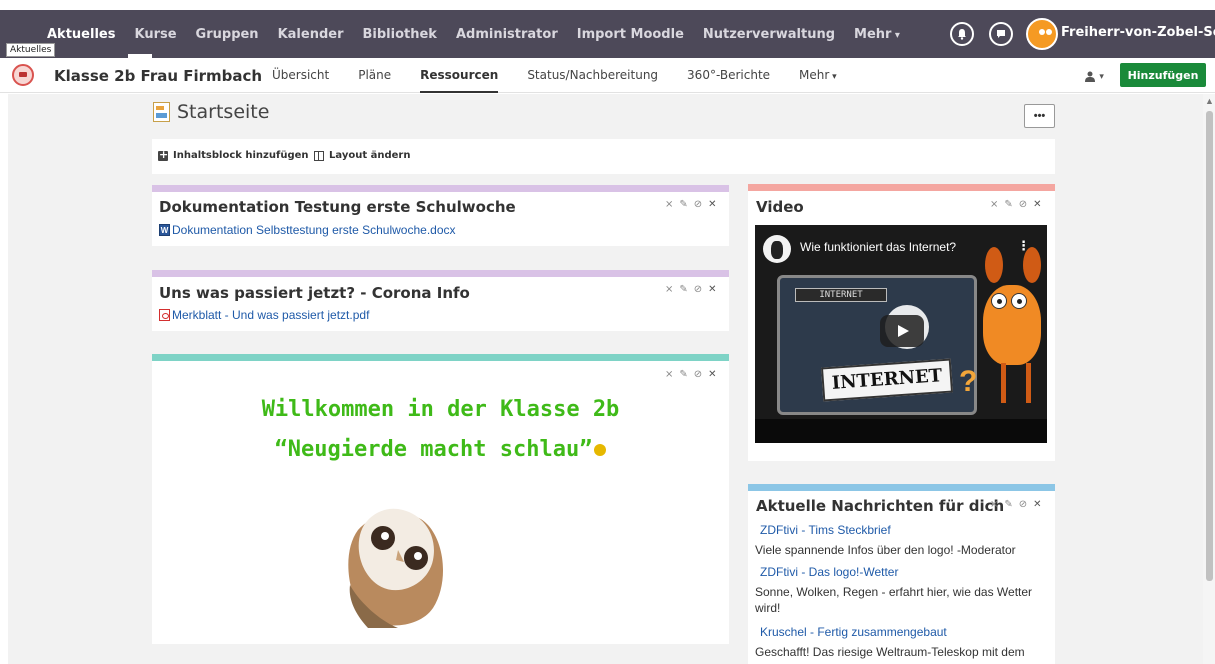  Describe the element at coordinates (968, 381) in the screenshot. I see `question-mark-decoration: ?` at that location.